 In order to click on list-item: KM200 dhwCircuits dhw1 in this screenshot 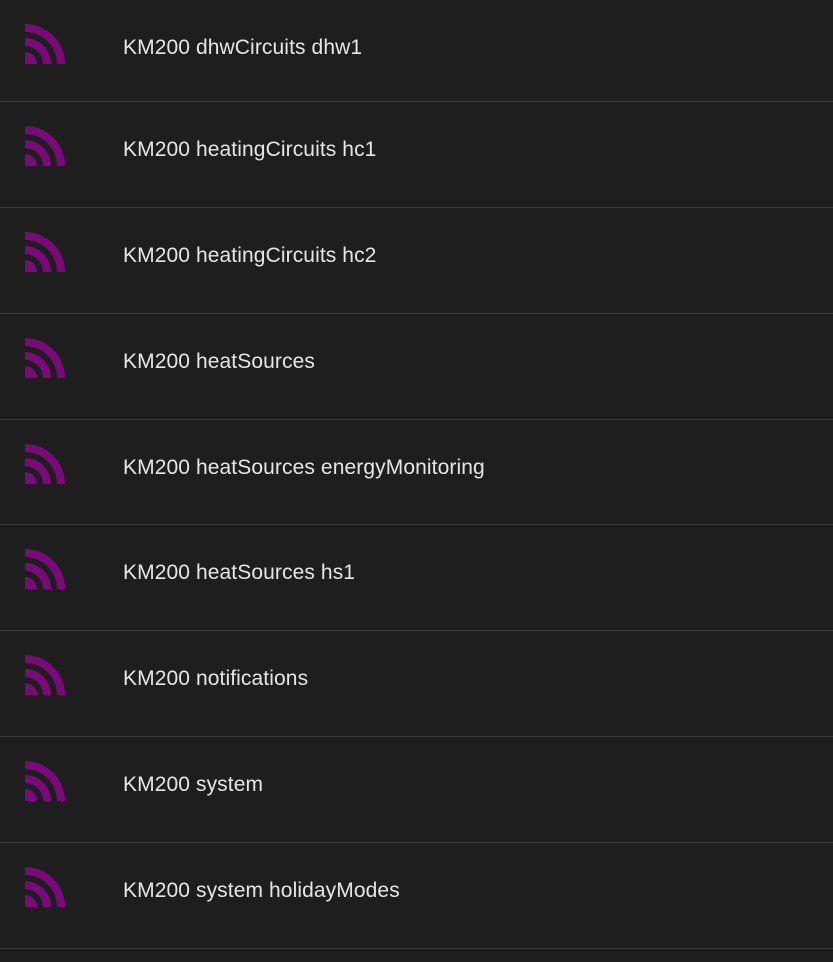, I will do `click(416, 51)`.